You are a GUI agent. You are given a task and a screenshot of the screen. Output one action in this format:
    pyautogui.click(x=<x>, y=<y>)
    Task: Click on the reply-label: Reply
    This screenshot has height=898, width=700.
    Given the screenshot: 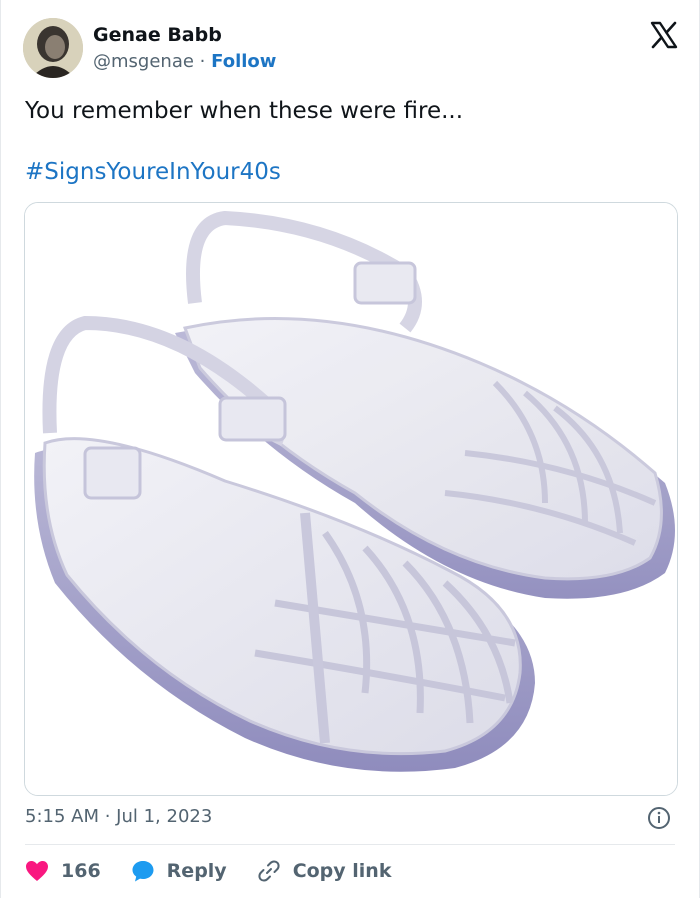 What is the action you would take?
    pyautogui.click(x=196, y=871)
    